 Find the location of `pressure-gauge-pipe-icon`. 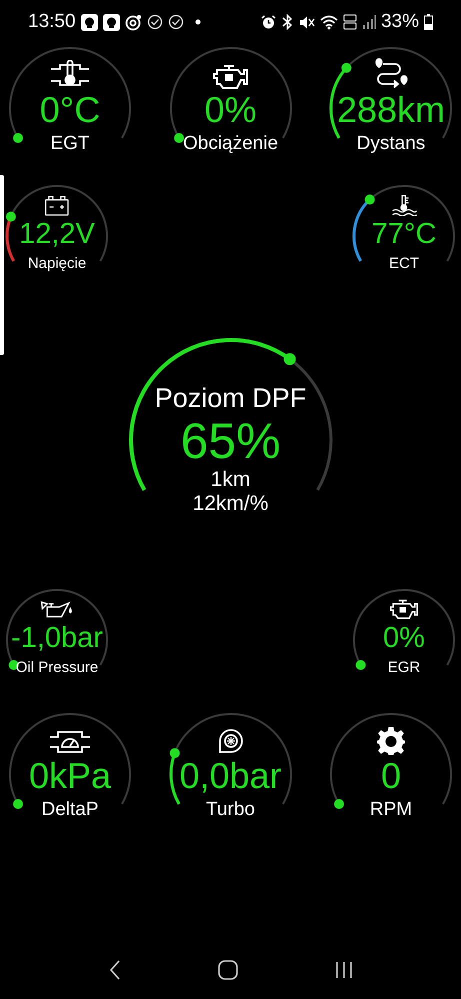

pressure-gauge-pipe-icon is located at coordinates (70, 742).